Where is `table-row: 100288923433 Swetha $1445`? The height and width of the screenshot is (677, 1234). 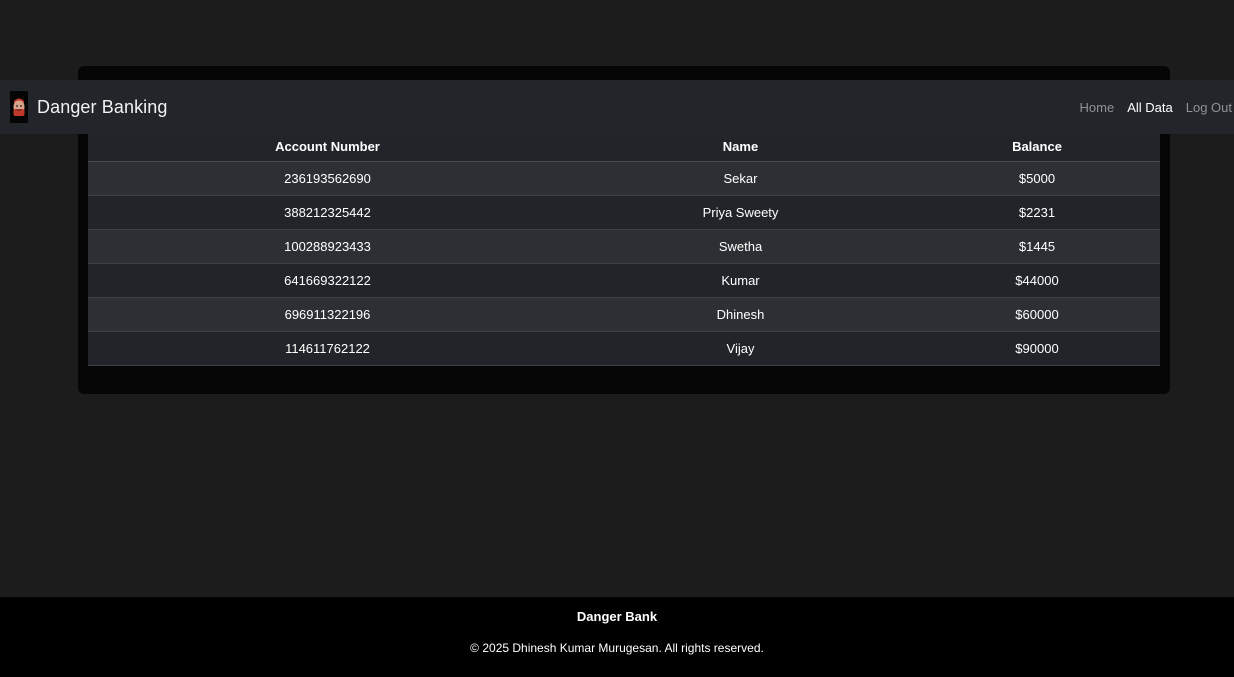 table-row: 100288923433 Swetha $1445 is located at coordinates (624, 246).